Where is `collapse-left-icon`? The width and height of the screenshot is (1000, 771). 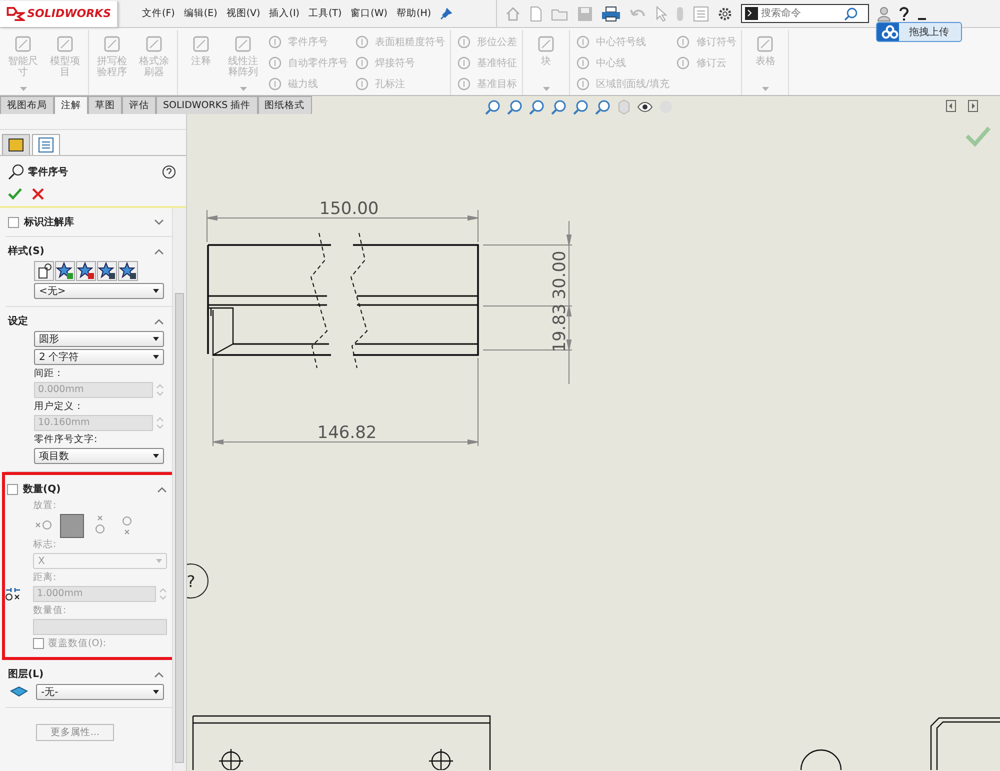
collapse-left-icon is located at coordinates (951, 106).